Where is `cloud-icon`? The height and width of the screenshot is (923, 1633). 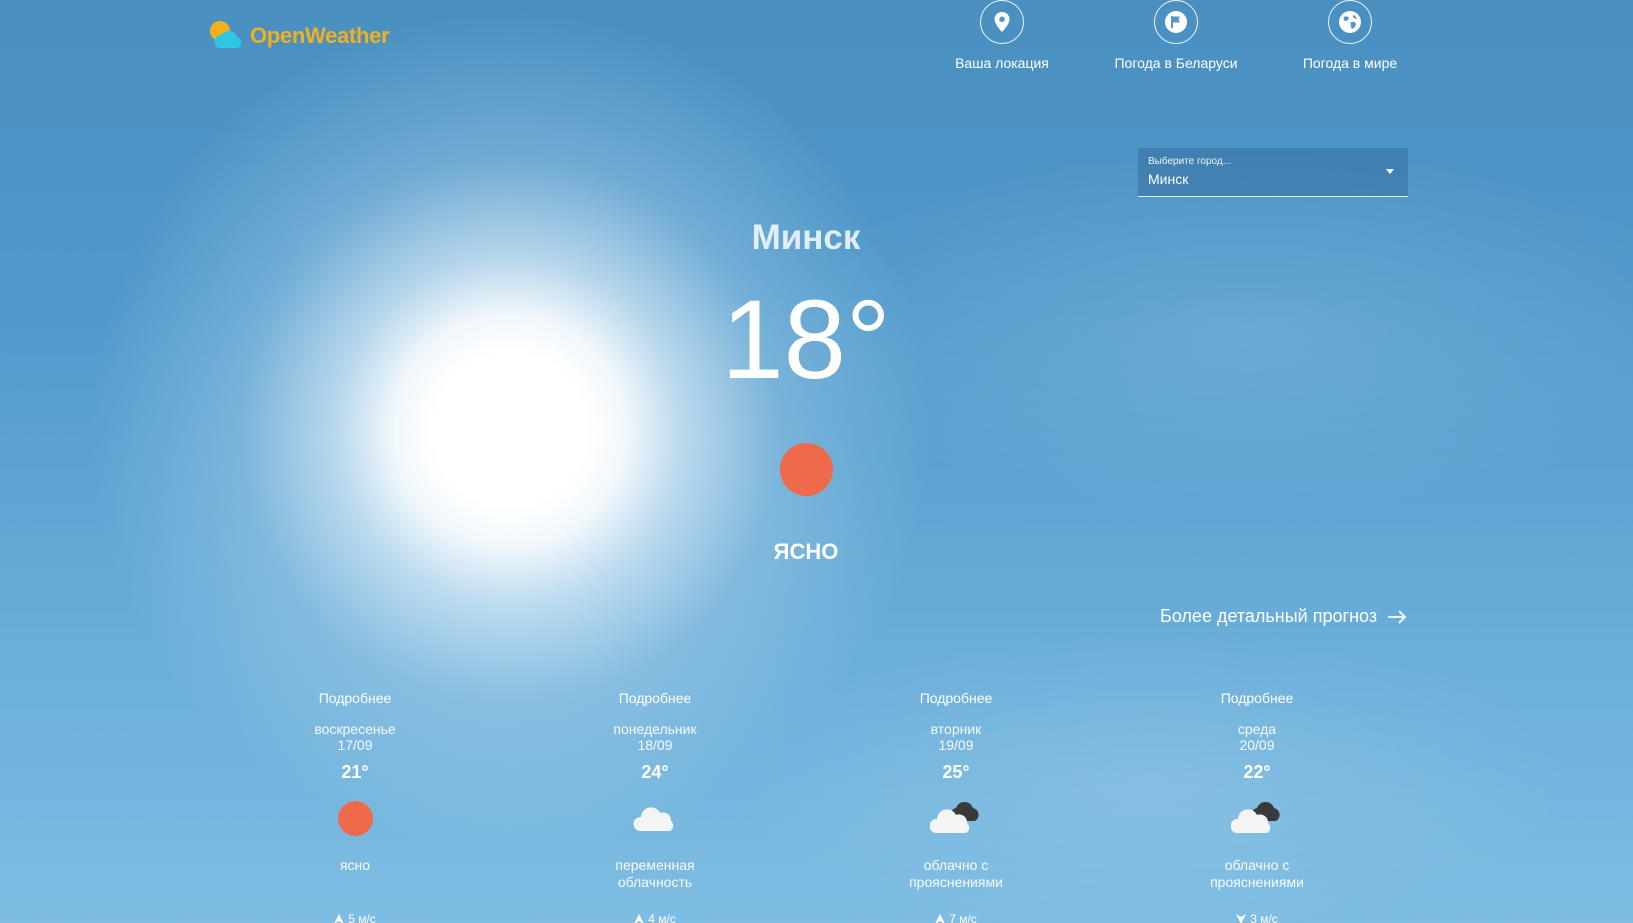
cloud-icon is located at coordinates (655, 818).